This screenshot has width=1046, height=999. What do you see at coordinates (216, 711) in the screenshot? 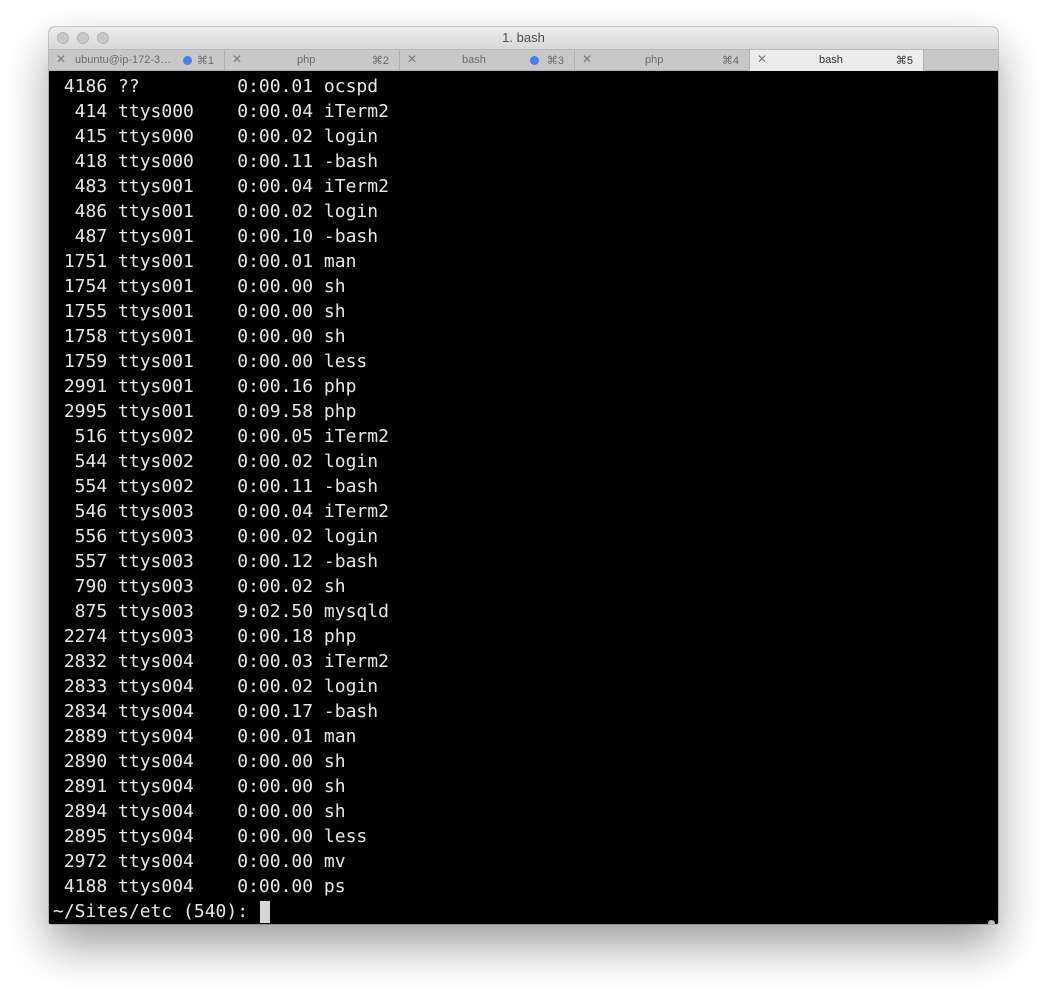
I see `terminal-line: 2834 ttys004 0:00.17 -bash` at bounding box center [216, 711].